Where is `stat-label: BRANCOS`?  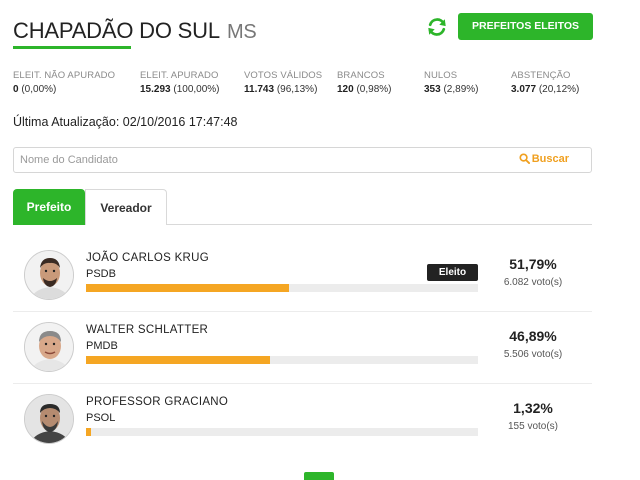
stat-label: BRANCOS is located at coordinates (361, 75).